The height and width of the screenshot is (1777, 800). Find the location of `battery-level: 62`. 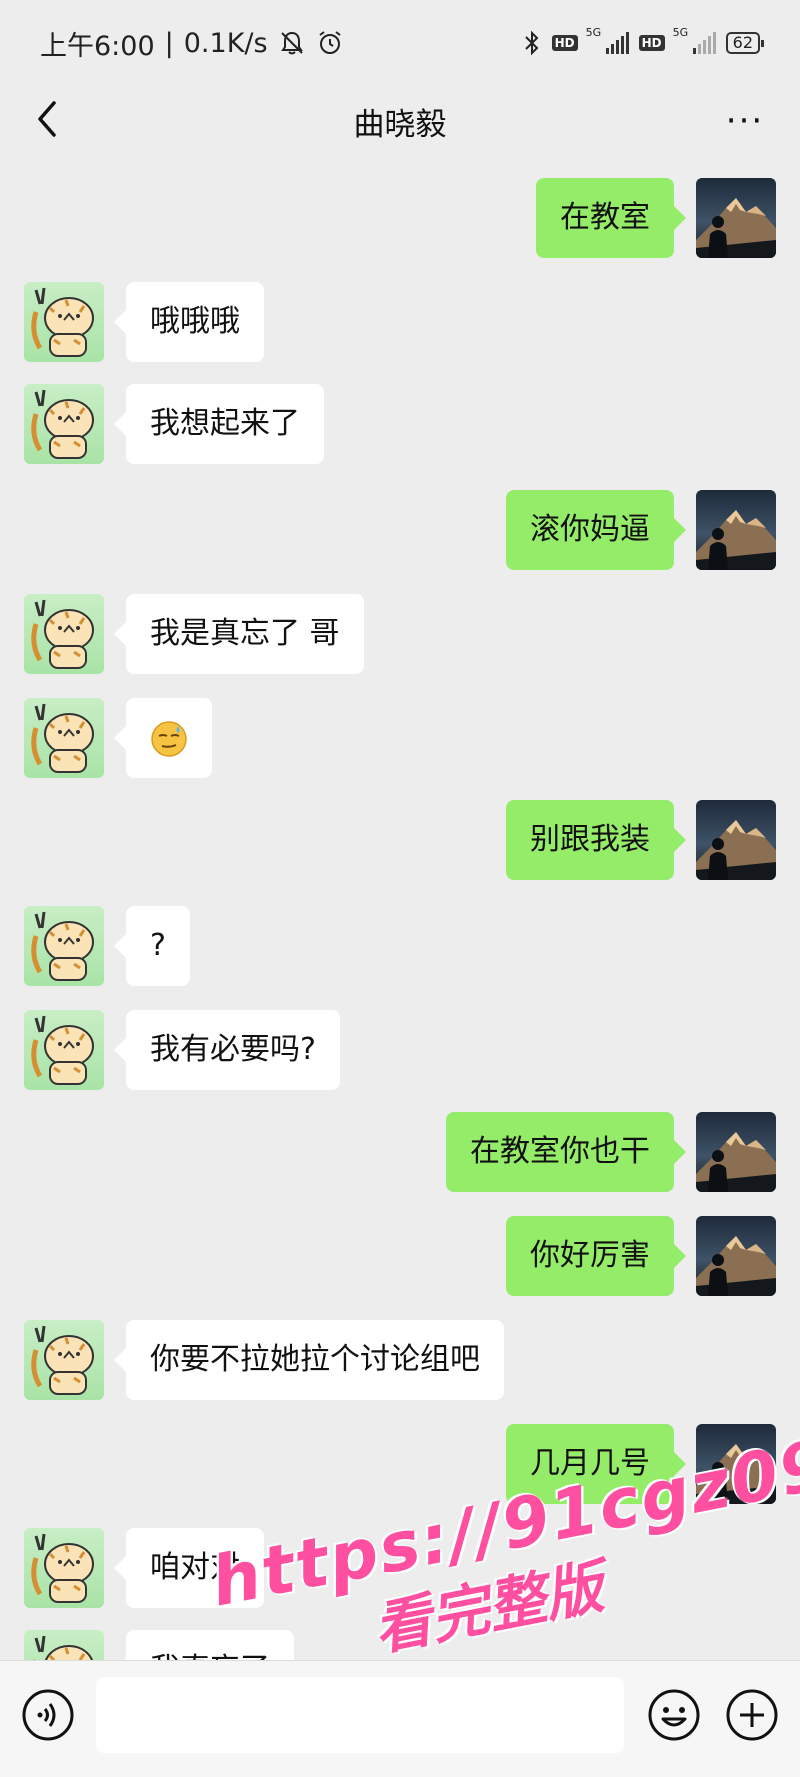

battery-level: 62 is located at coordinates (742, 42).